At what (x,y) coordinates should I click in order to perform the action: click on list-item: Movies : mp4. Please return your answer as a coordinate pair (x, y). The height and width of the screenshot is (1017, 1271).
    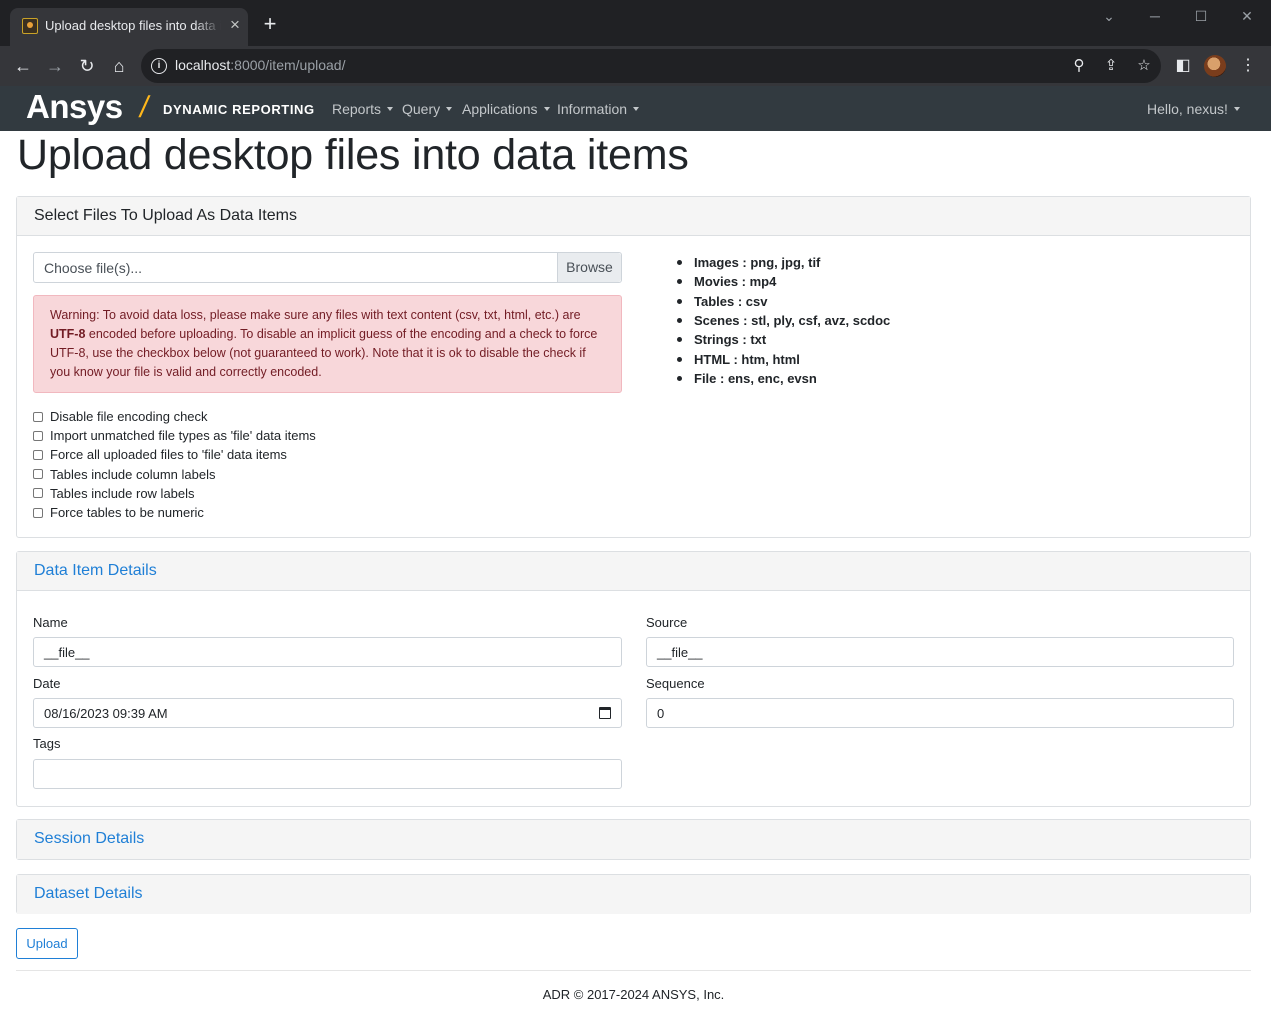
    Looking at the image, I should click on (783, 281).